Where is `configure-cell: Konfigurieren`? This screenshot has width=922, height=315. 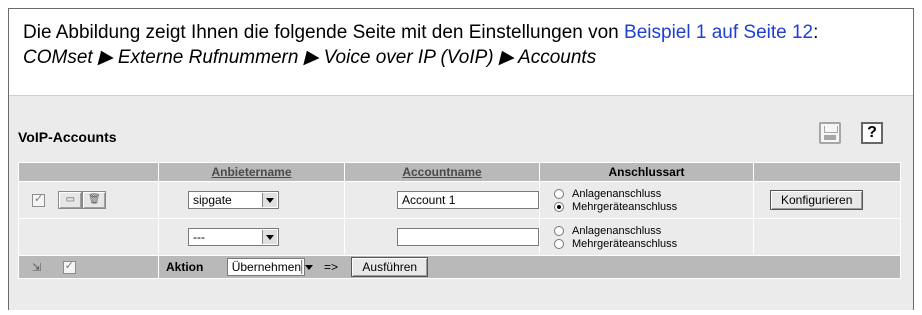 configure-cell: Konfigurieren is located at coordinates (827, 200).